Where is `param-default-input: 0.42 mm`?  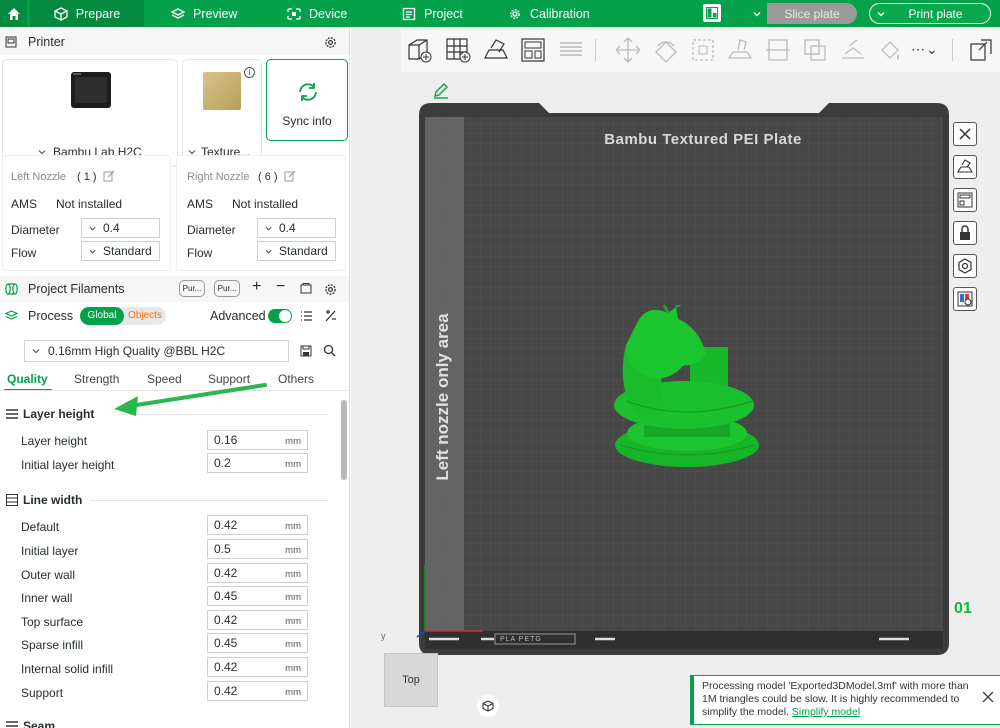
param-default-input: 0.42 mm is located at coordinates (257, 525).